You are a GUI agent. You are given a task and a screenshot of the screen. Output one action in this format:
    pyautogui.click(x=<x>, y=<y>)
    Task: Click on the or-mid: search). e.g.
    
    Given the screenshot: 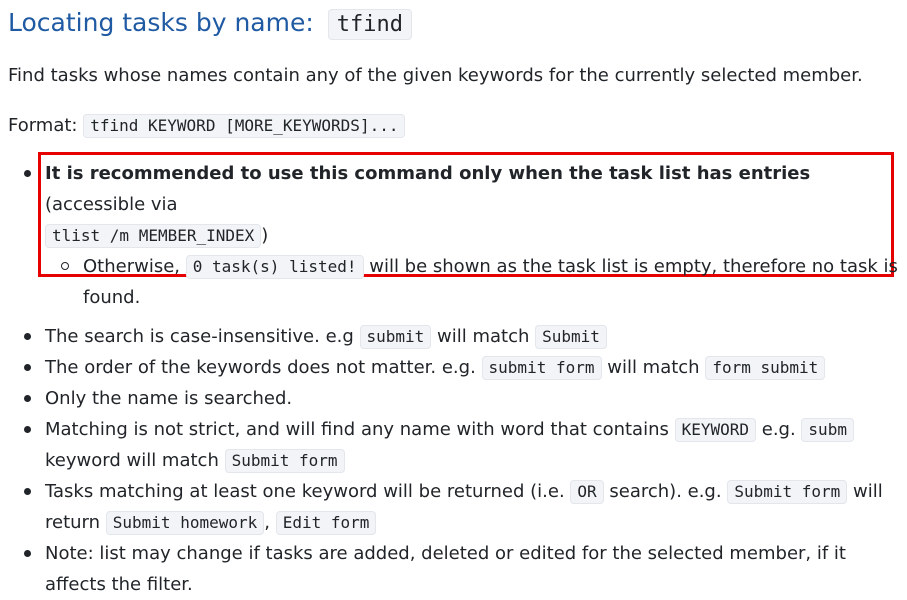 What is the action you would take?
    pyautogui.click(x=665, y=491)
    